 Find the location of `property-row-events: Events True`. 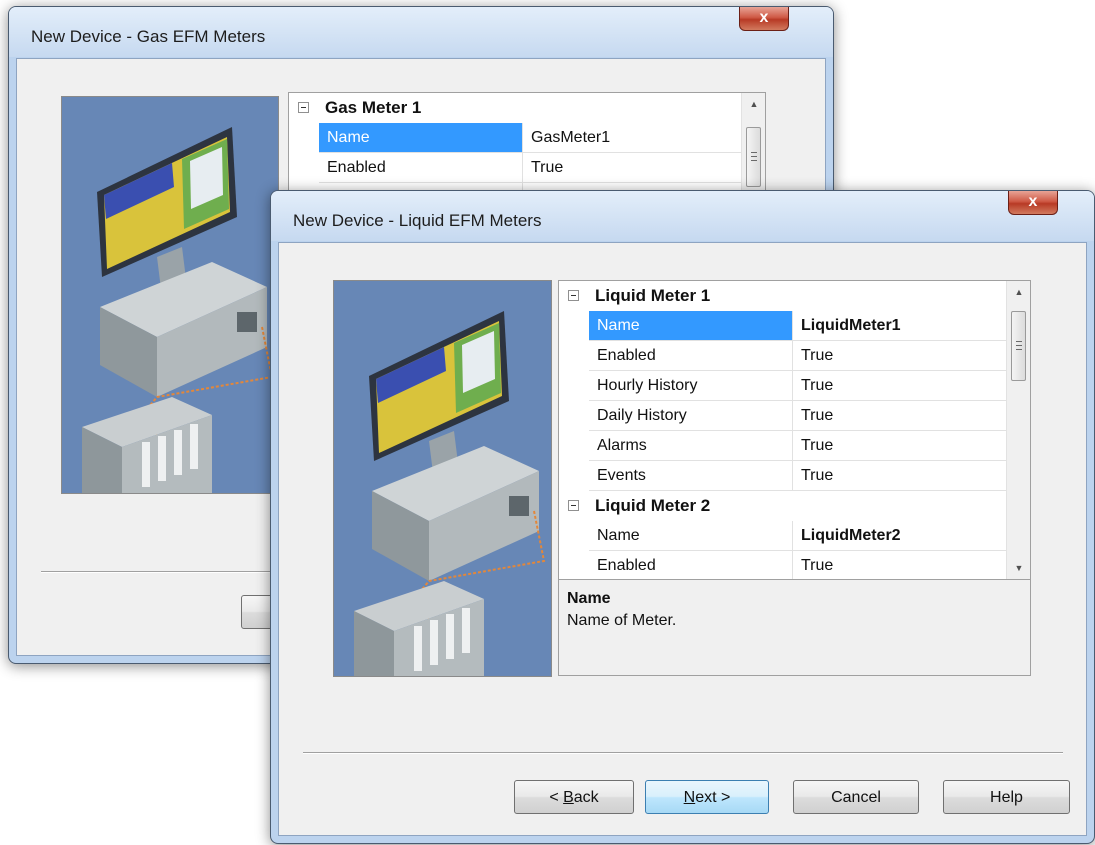

property-row-events: Events True is located at coordinates (783, 476).